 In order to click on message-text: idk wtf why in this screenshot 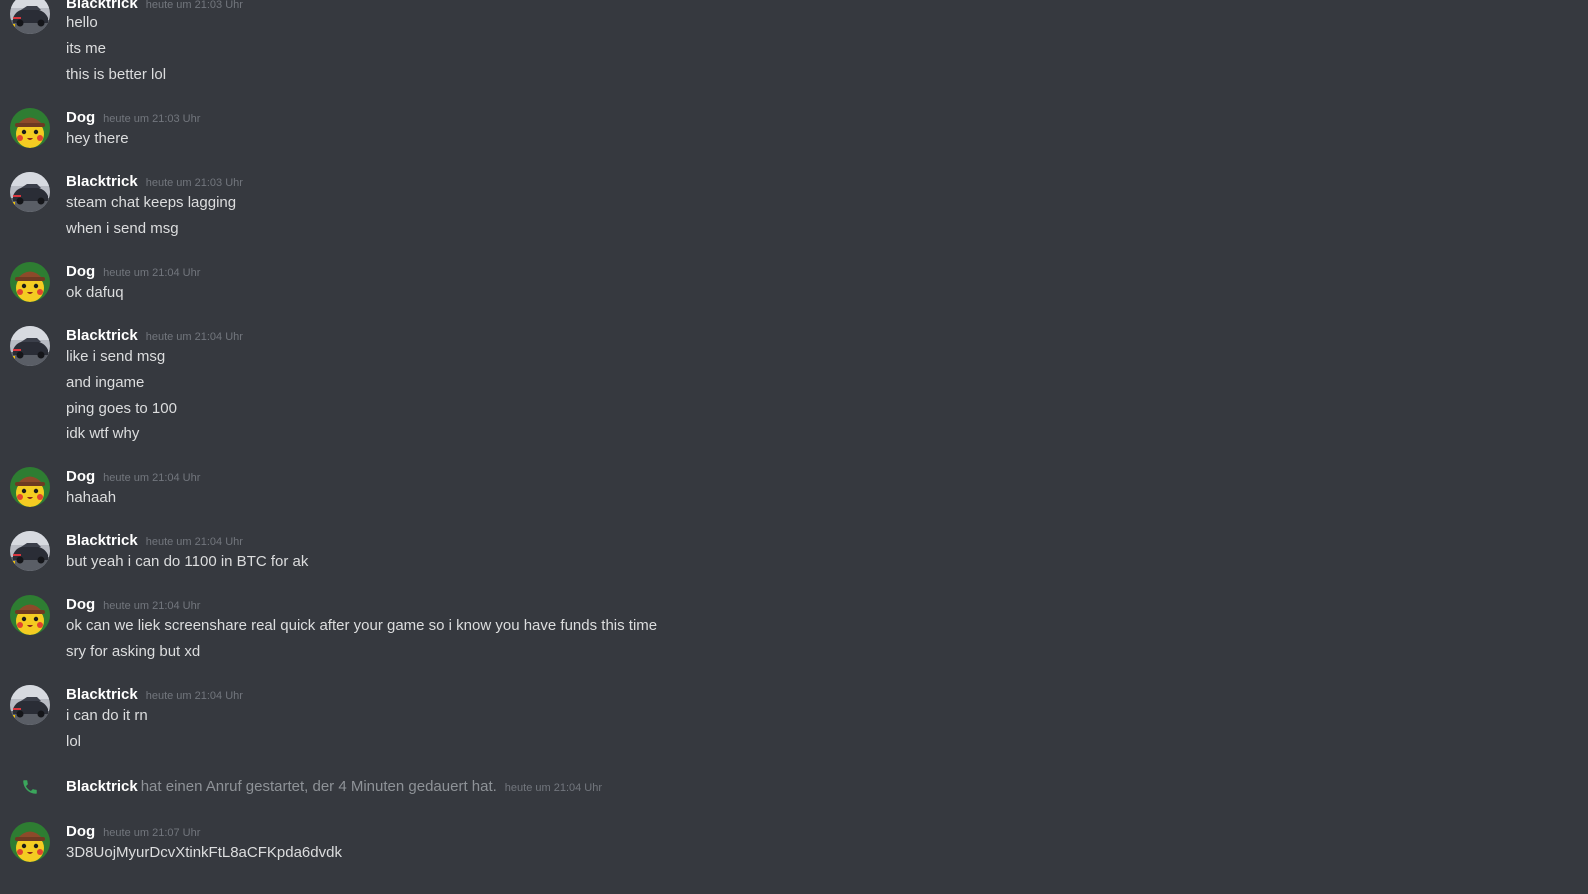, I will do `click(103, 433)`.